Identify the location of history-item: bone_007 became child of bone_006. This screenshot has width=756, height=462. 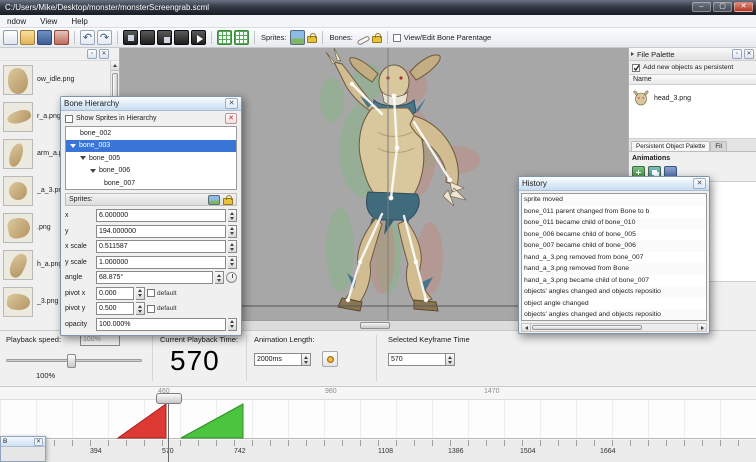
(614, 246).